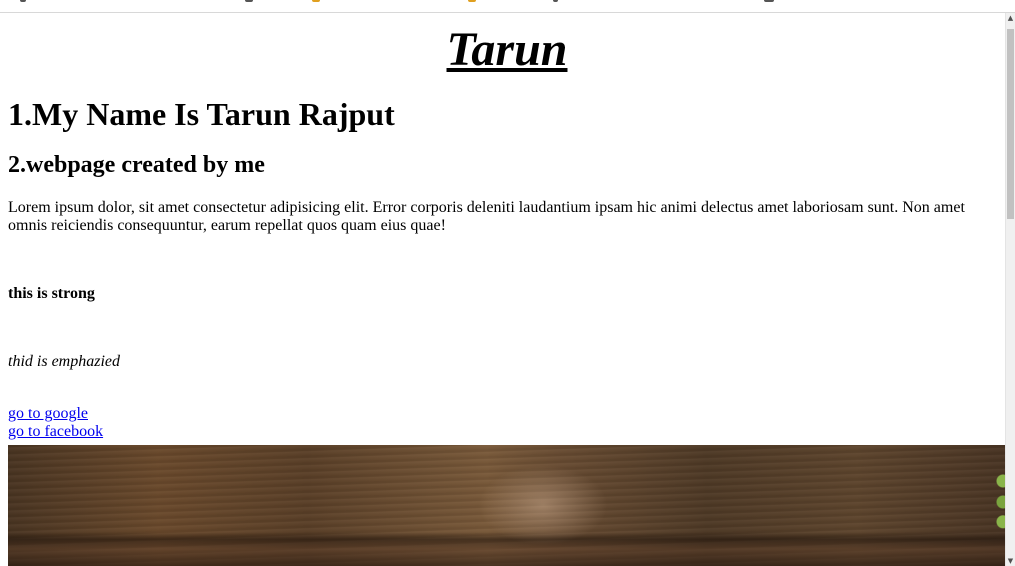 The height and width of the screenshot is (566, 1015). What do you see at coordinates (1010, 289) in the screenshot?
I see `vertical-scrollbar: ▲ ▼` at bounding box center [1010, 289].